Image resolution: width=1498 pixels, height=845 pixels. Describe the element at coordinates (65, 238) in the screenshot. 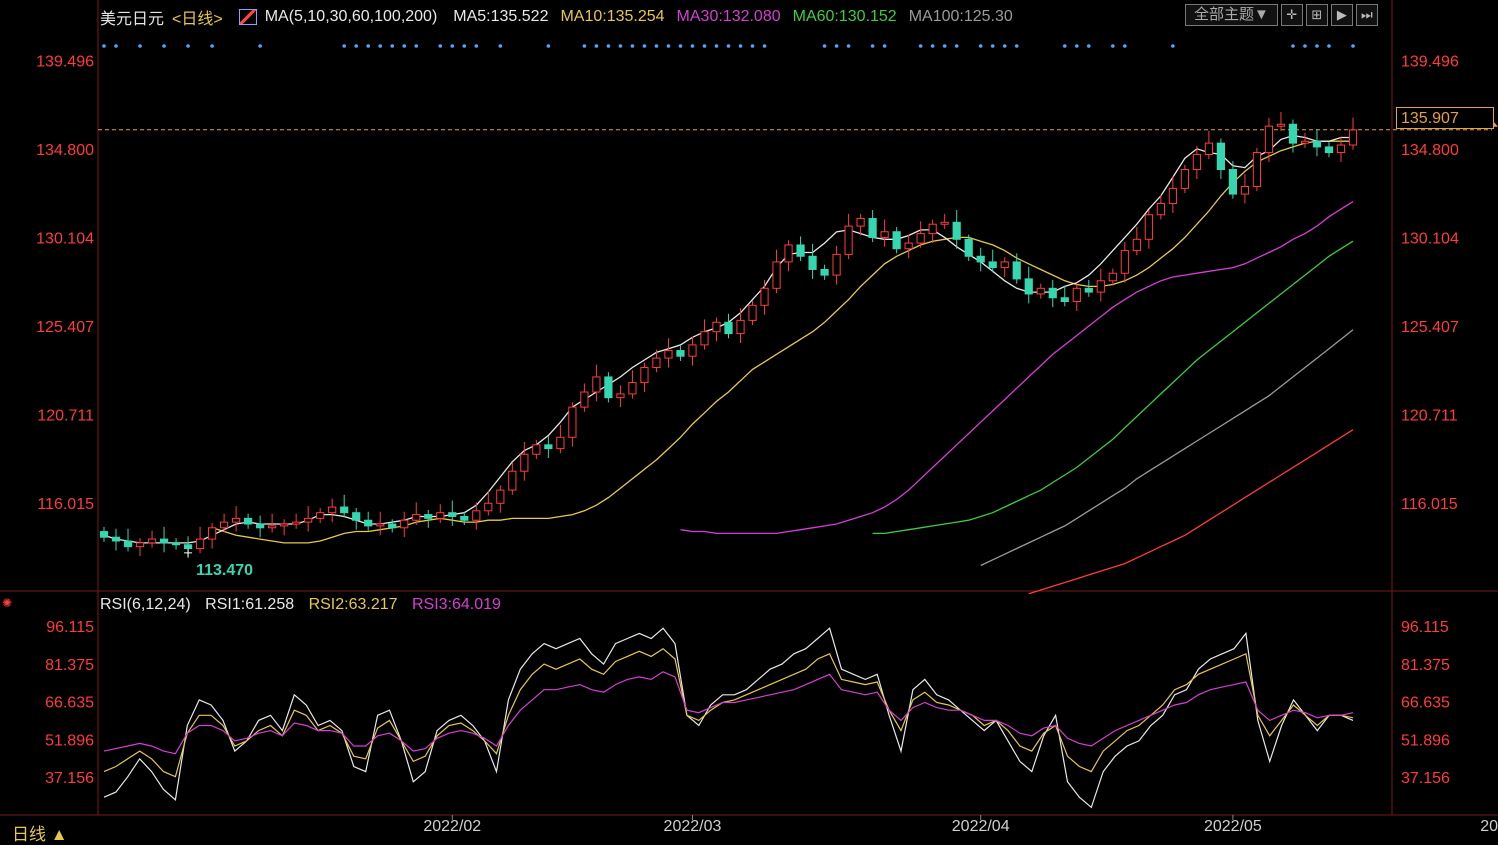

I see `price-tick-label-left: 130.104` at that location.